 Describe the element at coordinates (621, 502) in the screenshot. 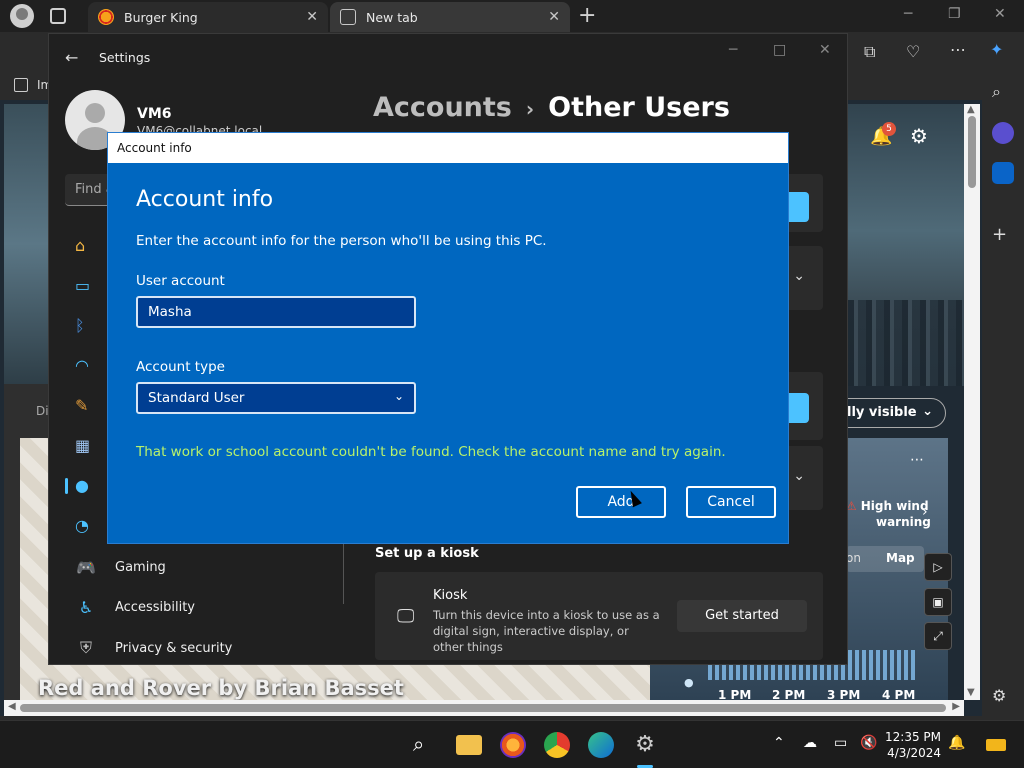

I see `add-button: Add` at that location.